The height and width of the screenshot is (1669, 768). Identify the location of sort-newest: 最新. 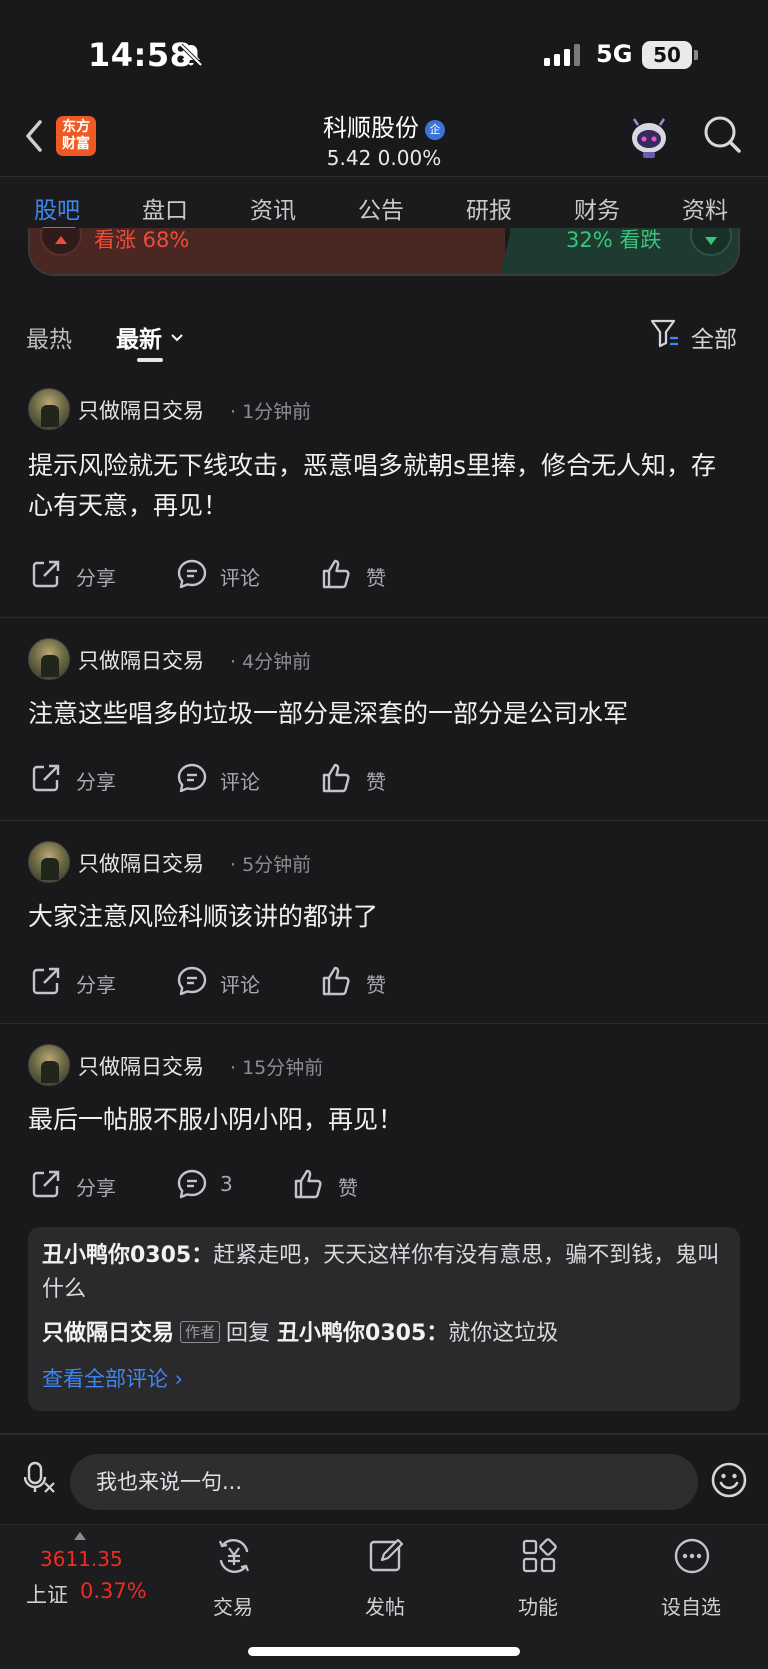
(150, 337).